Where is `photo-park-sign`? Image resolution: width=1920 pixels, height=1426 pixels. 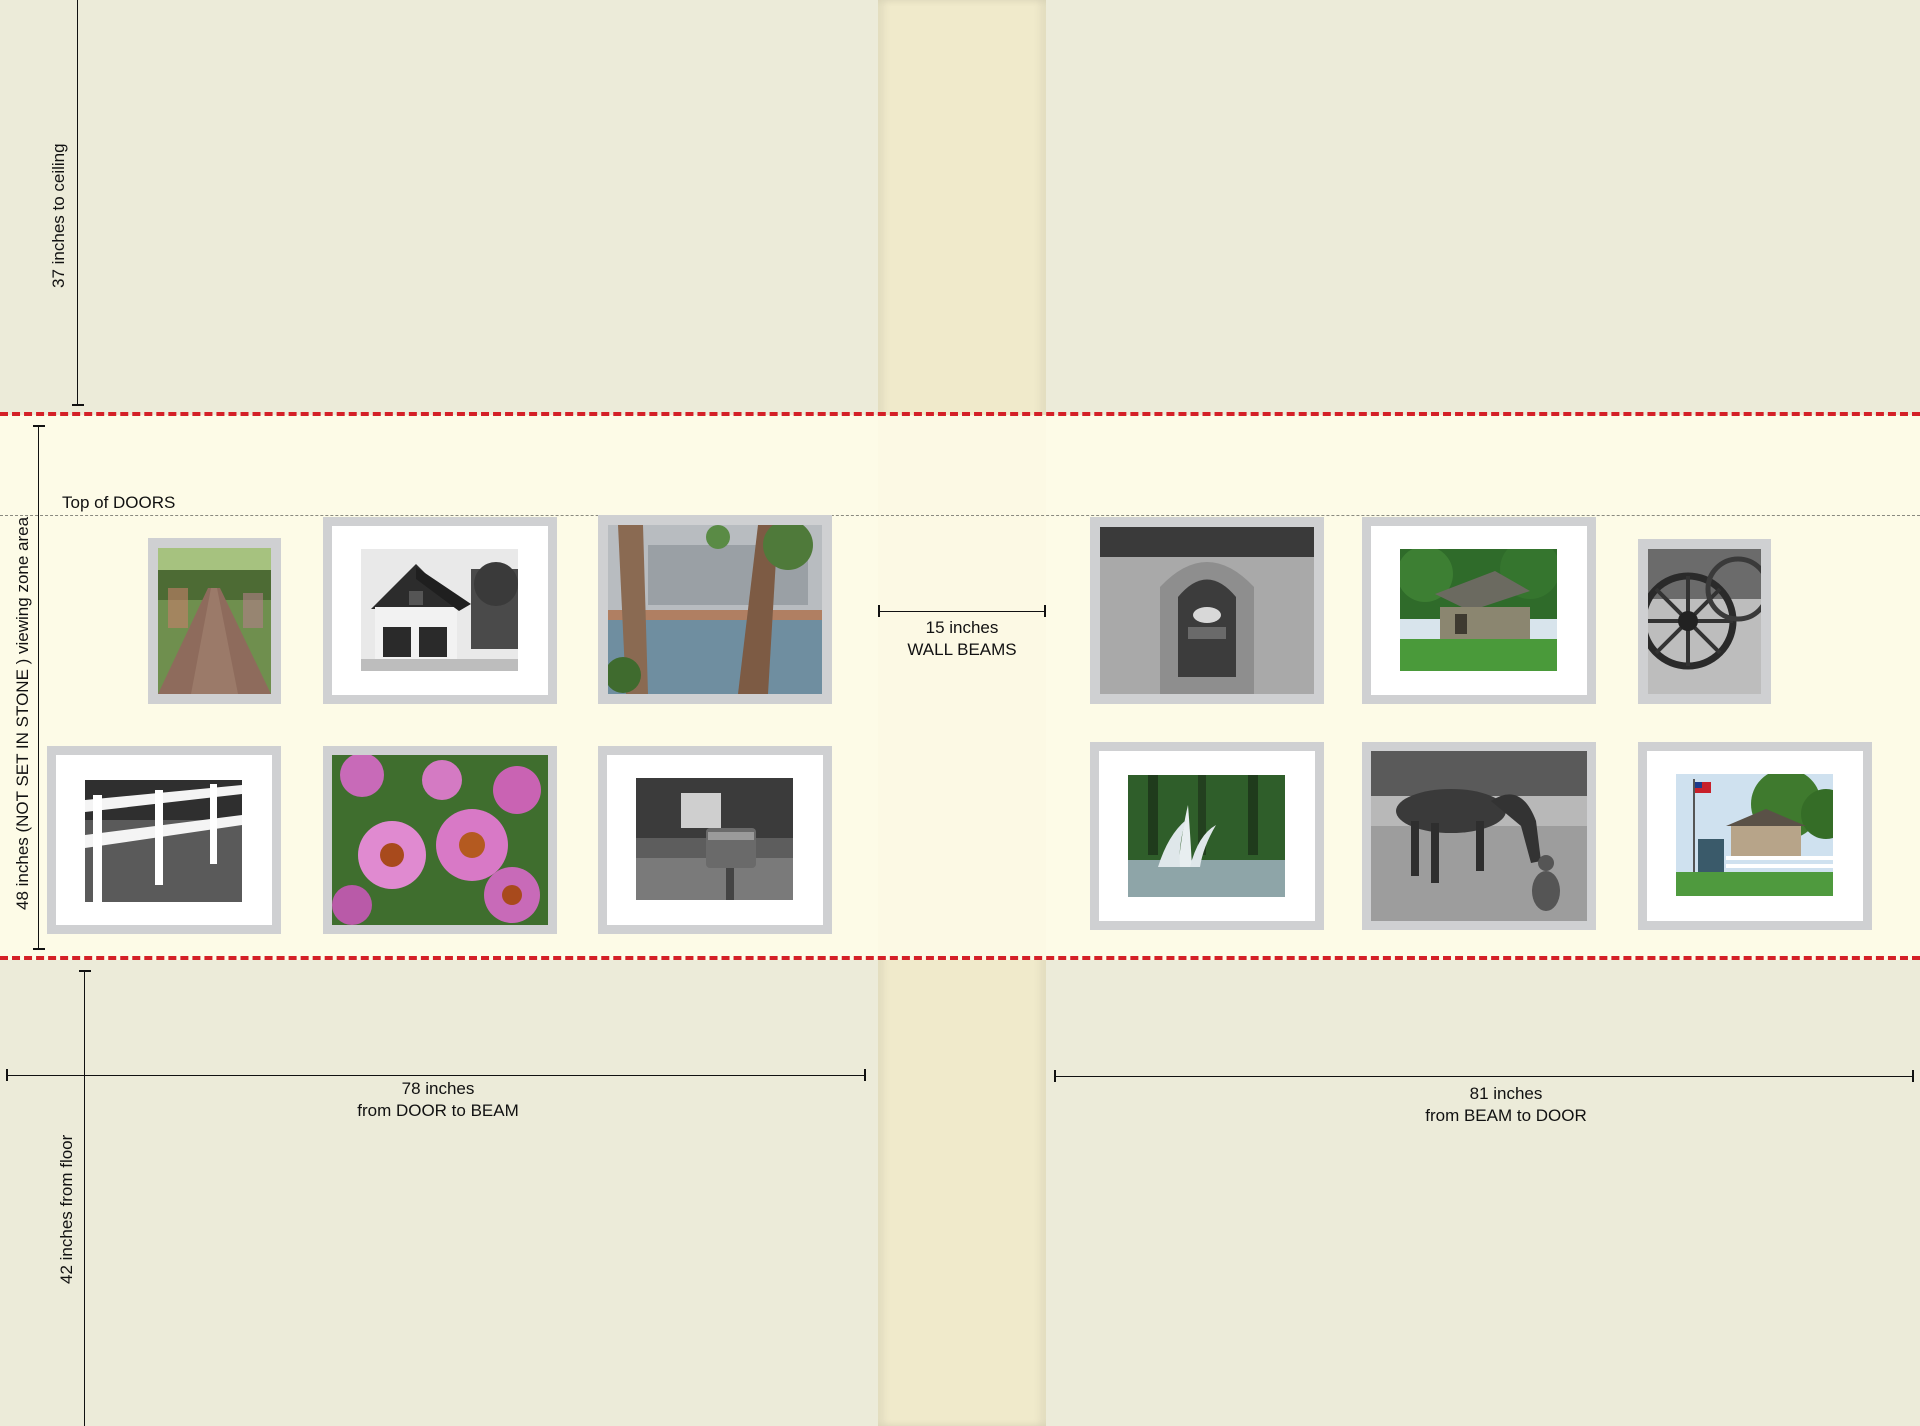
photo-park-sign is located at coordinates (1207, 610).